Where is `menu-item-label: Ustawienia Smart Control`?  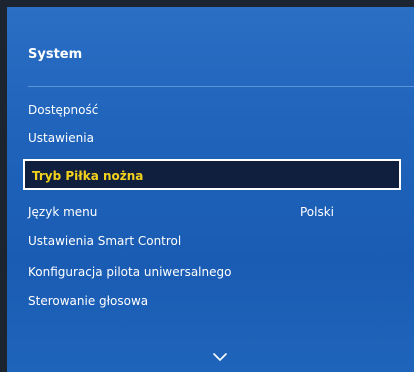
menu-item-label: Ustawienia Smart Control is located at coordinates (105, 241).